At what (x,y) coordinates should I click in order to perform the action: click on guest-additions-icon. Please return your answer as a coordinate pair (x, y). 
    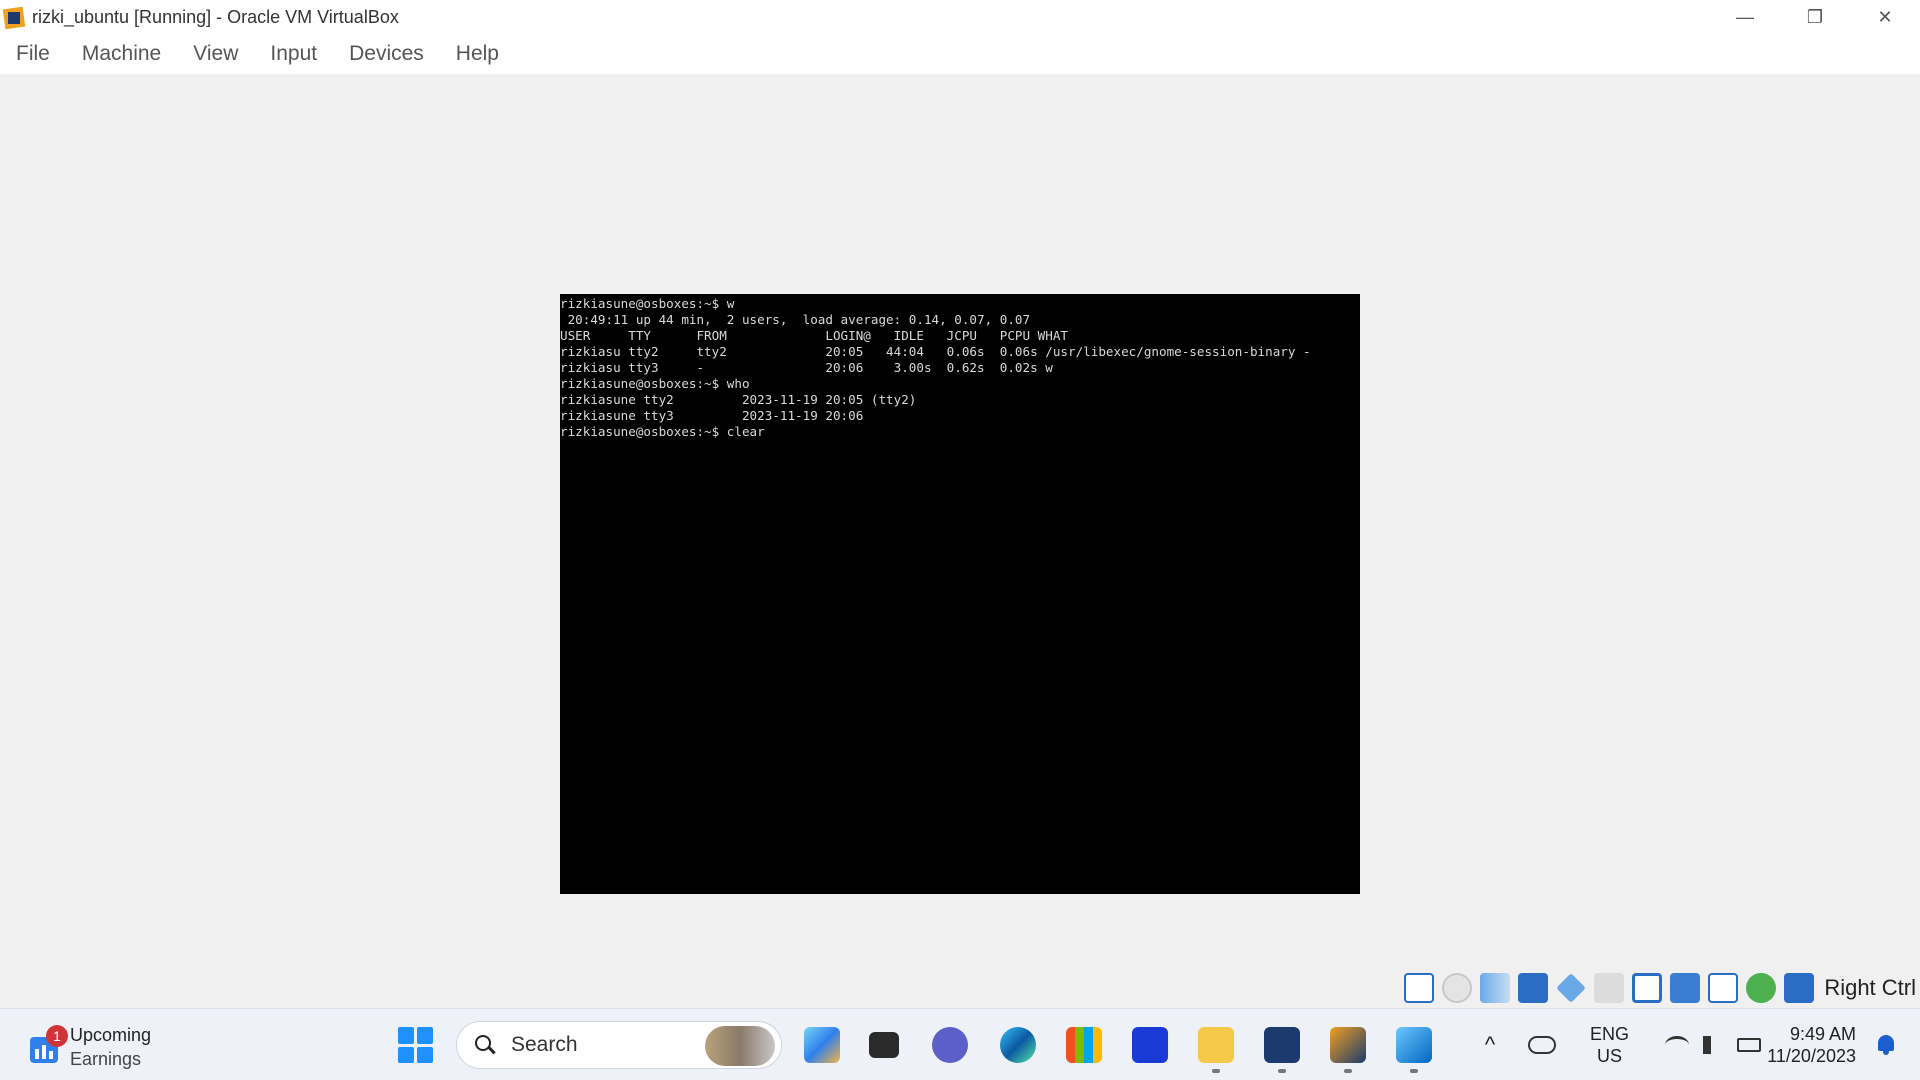
    Looking at the image, I should click on (1799, 988).